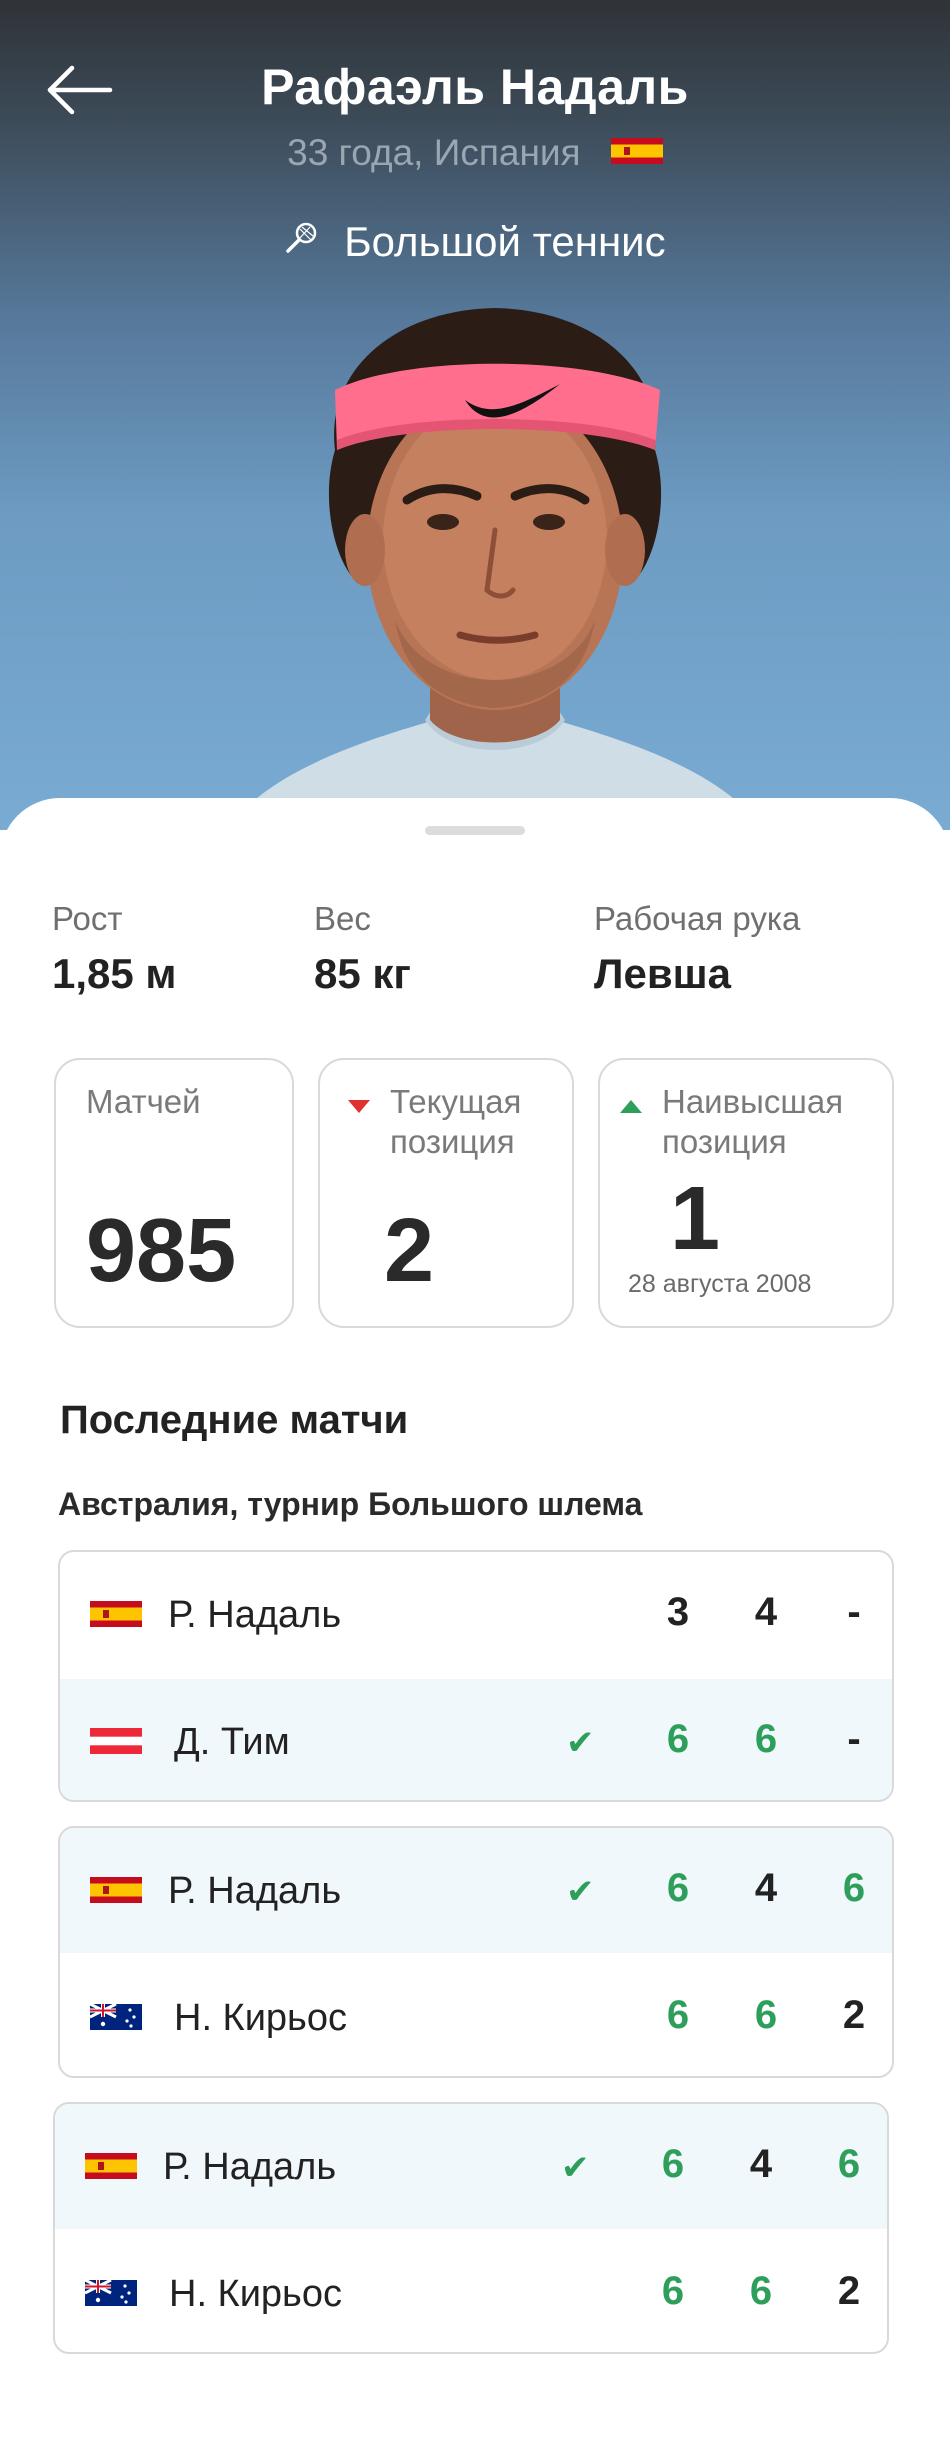  Describe the element at coordinates (697, 949) in the screenshot. I see `attr-hand: Рабочая рука Левша` at that location.